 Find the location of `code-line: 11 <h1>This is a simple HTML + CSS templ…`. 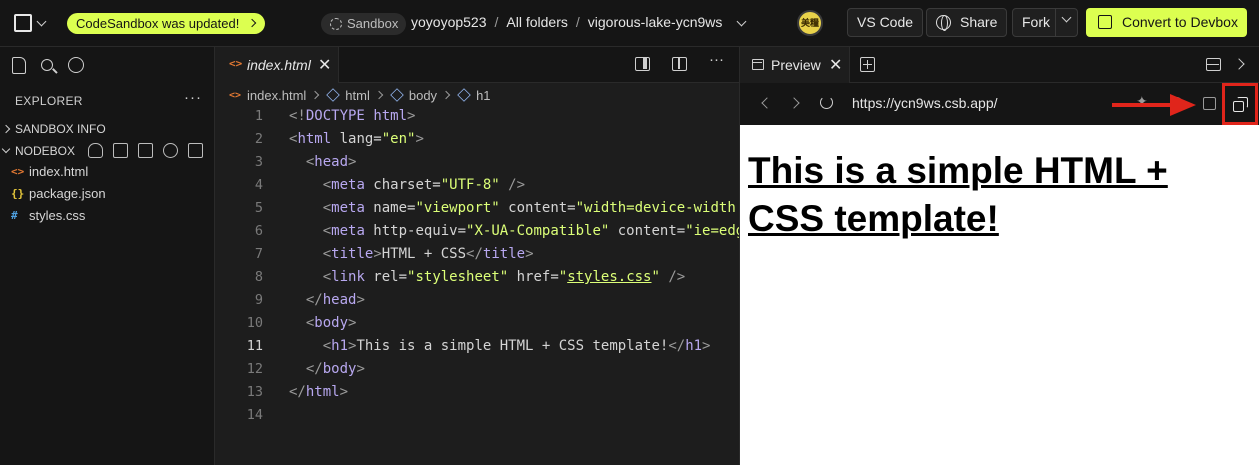

code-line: 11 <h1>This is a simple HTML + CSS templ… is located at coordinates (477, 346).